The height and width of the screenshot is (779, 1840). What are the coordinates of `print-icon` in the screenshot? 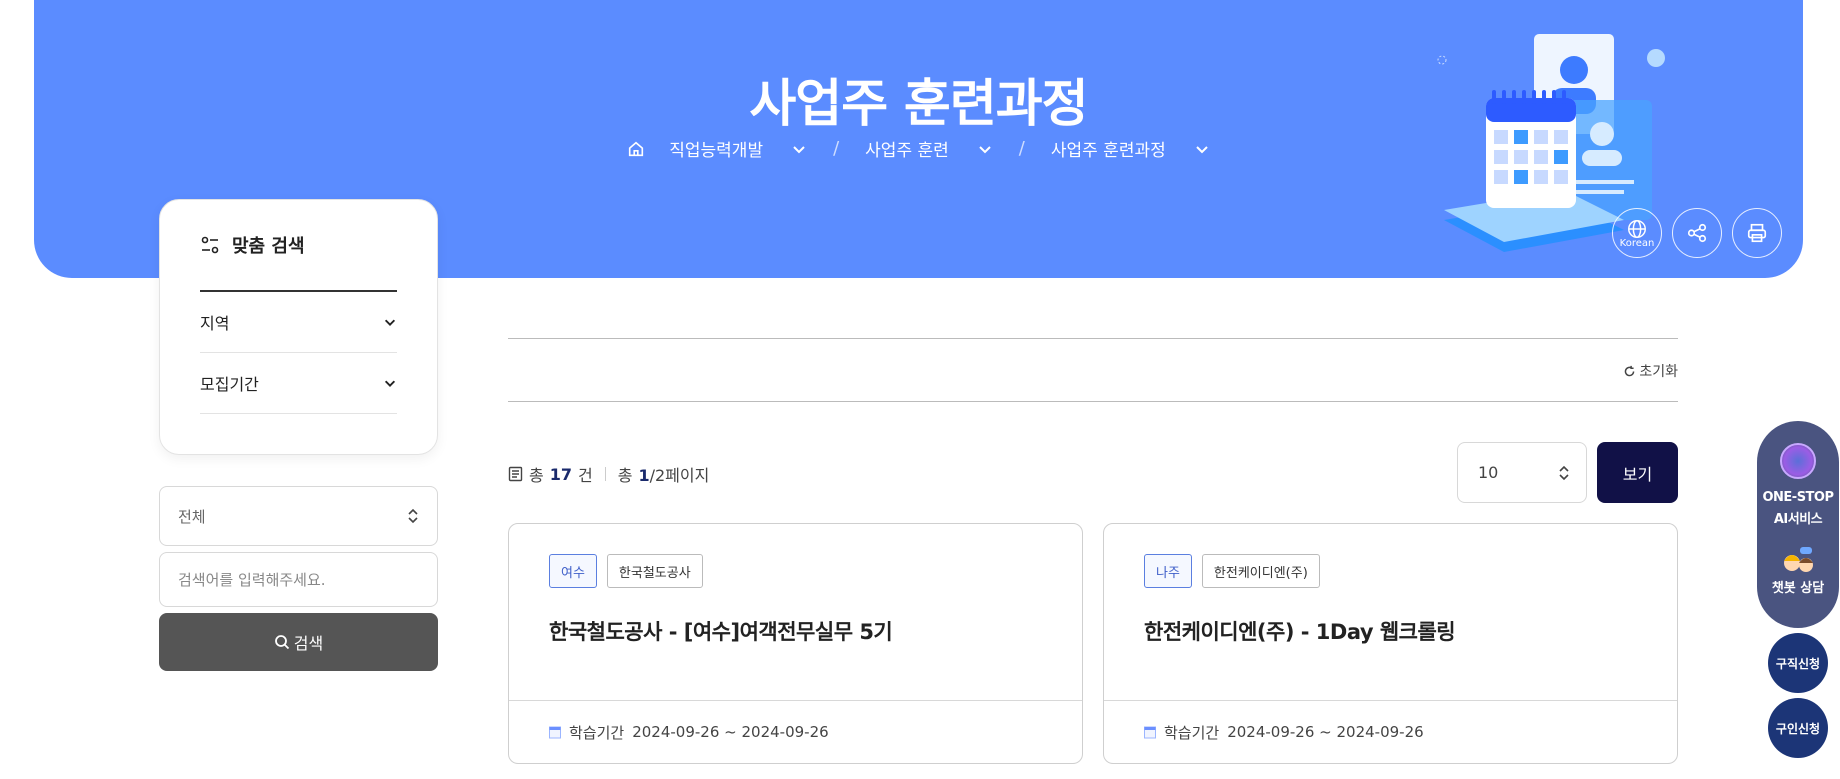 It's located at (1757, 233).